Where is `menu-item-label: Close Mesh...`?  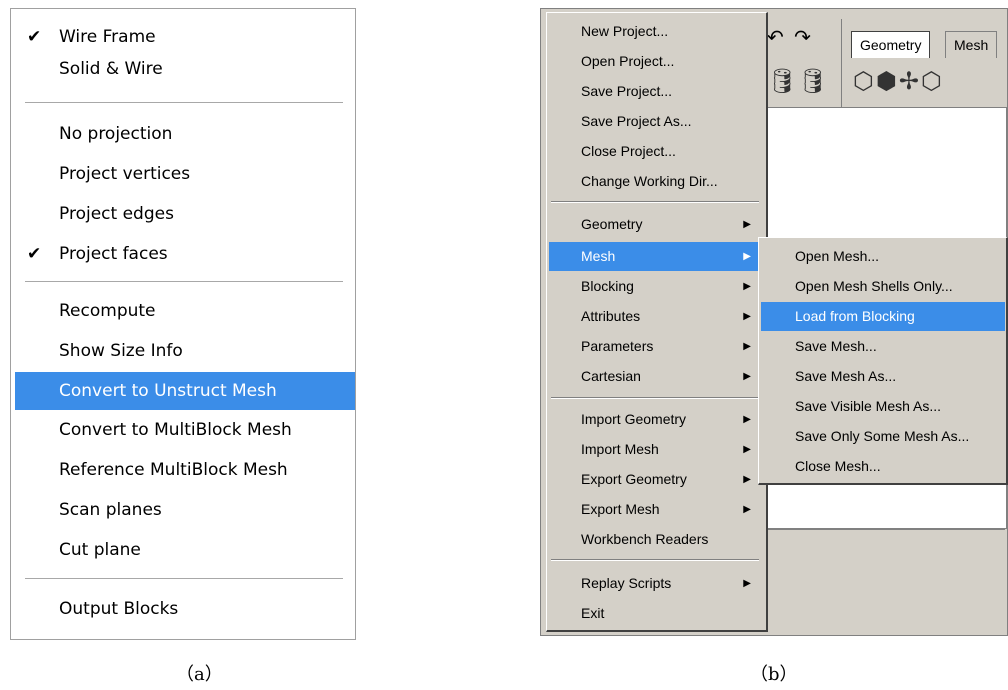
menu-item-label: Close Mesh... is located at coordinates (838, 466).